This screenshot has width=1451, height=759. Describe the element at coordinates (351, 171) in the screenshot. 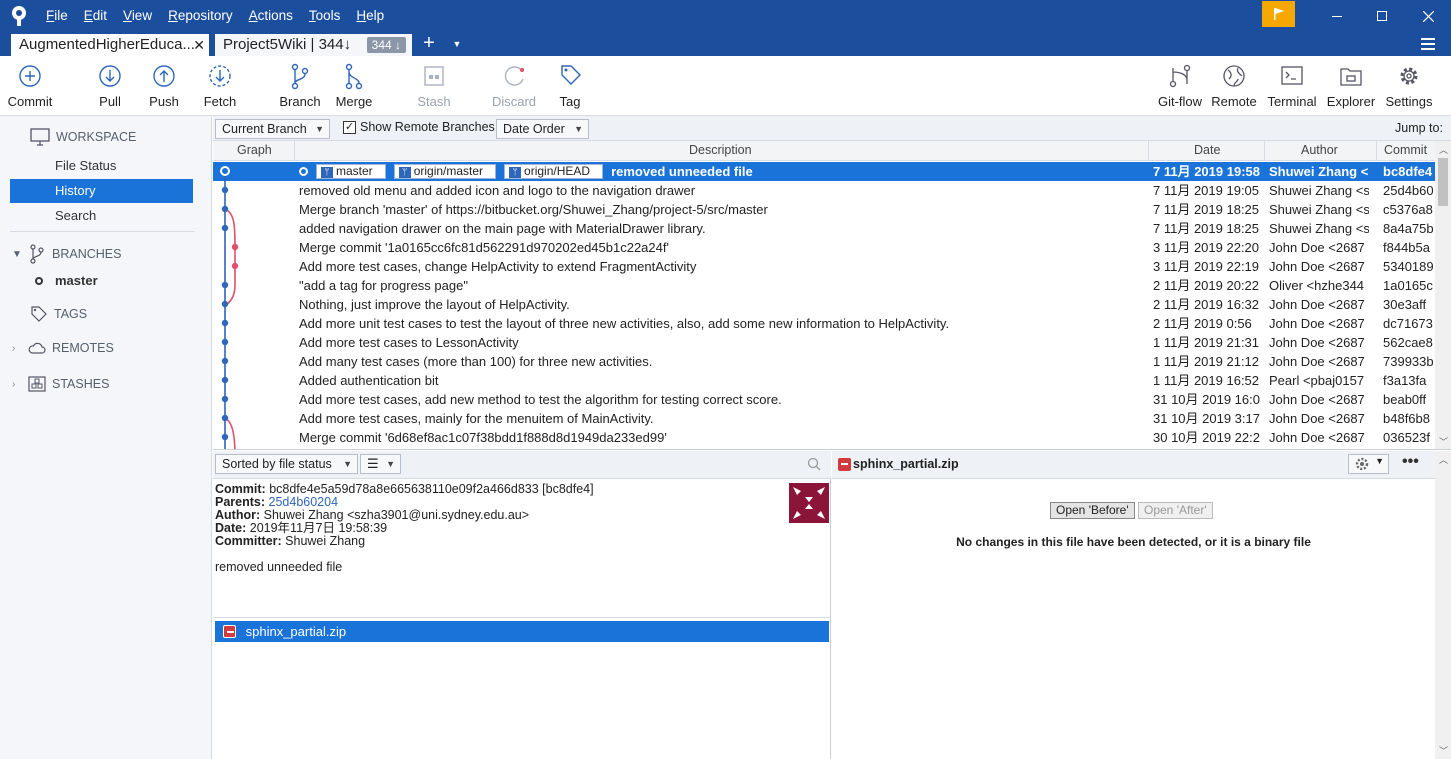

I see `ref-tag-master: ᛘ master` at that location.